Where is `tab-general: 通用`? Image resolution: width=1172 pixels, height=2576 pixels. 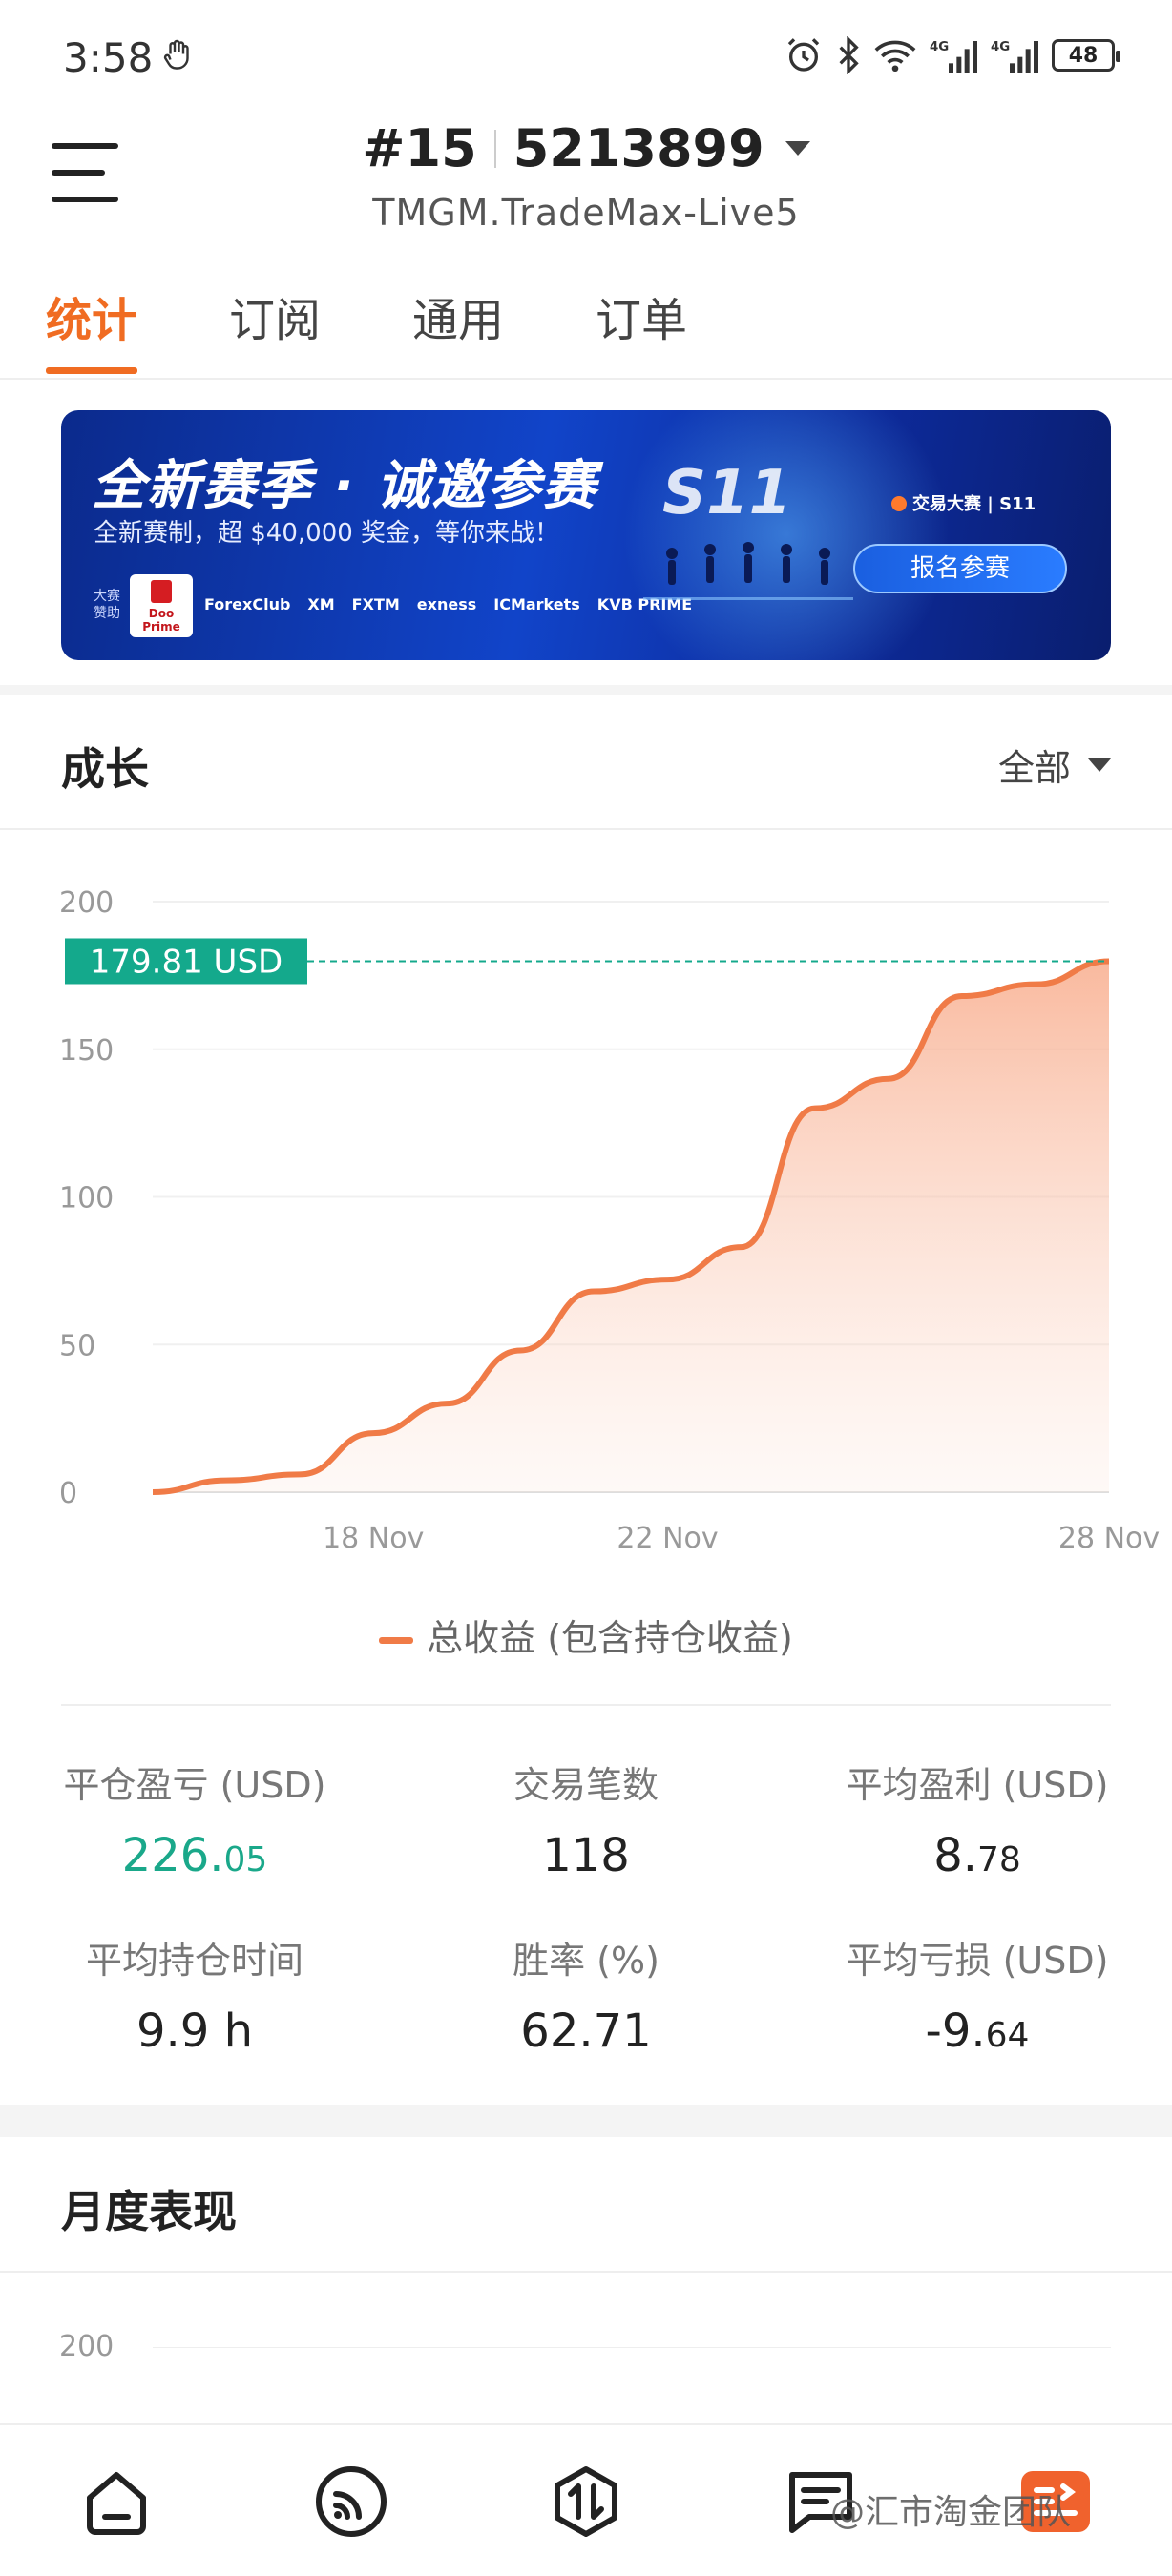
tab-general: 通用 is located at coordinates (458, 328).